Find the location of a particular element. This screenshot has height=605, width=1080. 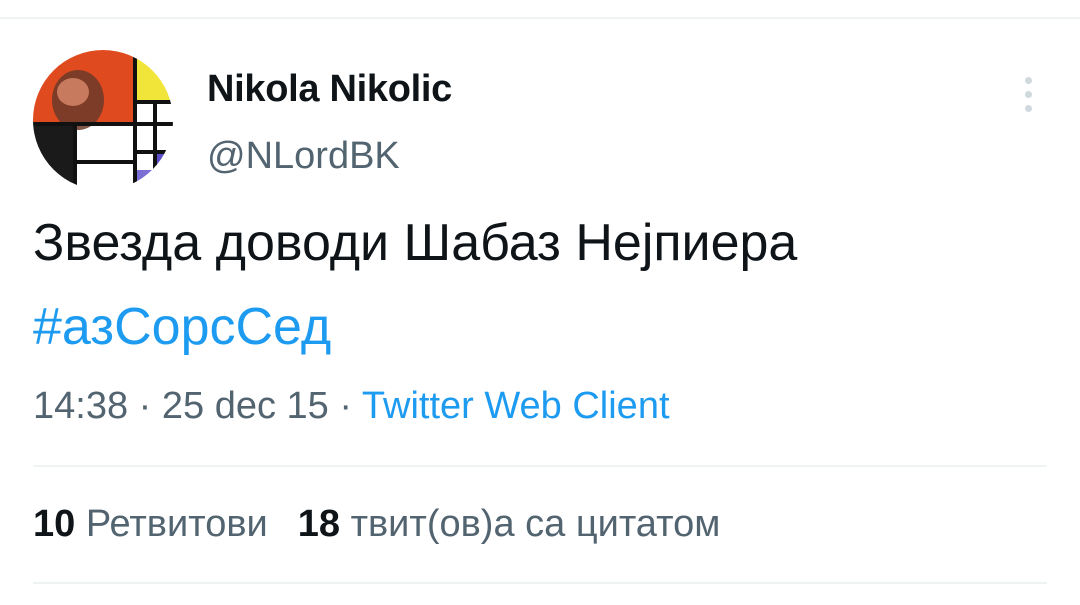

retweets-count: 10 is located at coordinates (54, 524).